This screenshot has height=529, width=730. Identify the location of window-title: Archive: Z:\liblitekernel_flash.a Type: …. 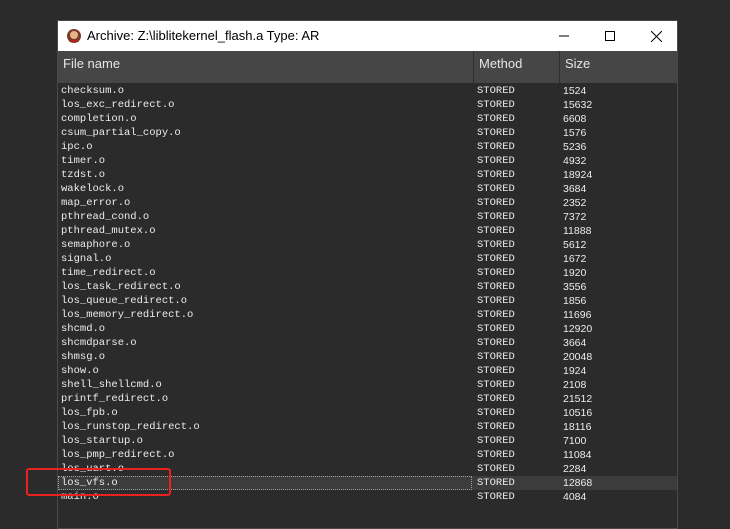
(203, 35).